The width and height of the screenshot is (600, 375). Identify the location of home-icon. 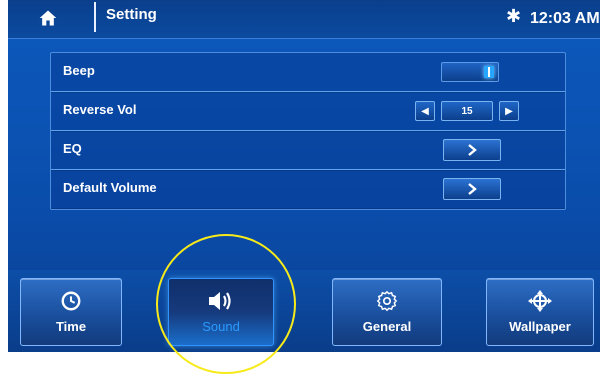
(48, 18).